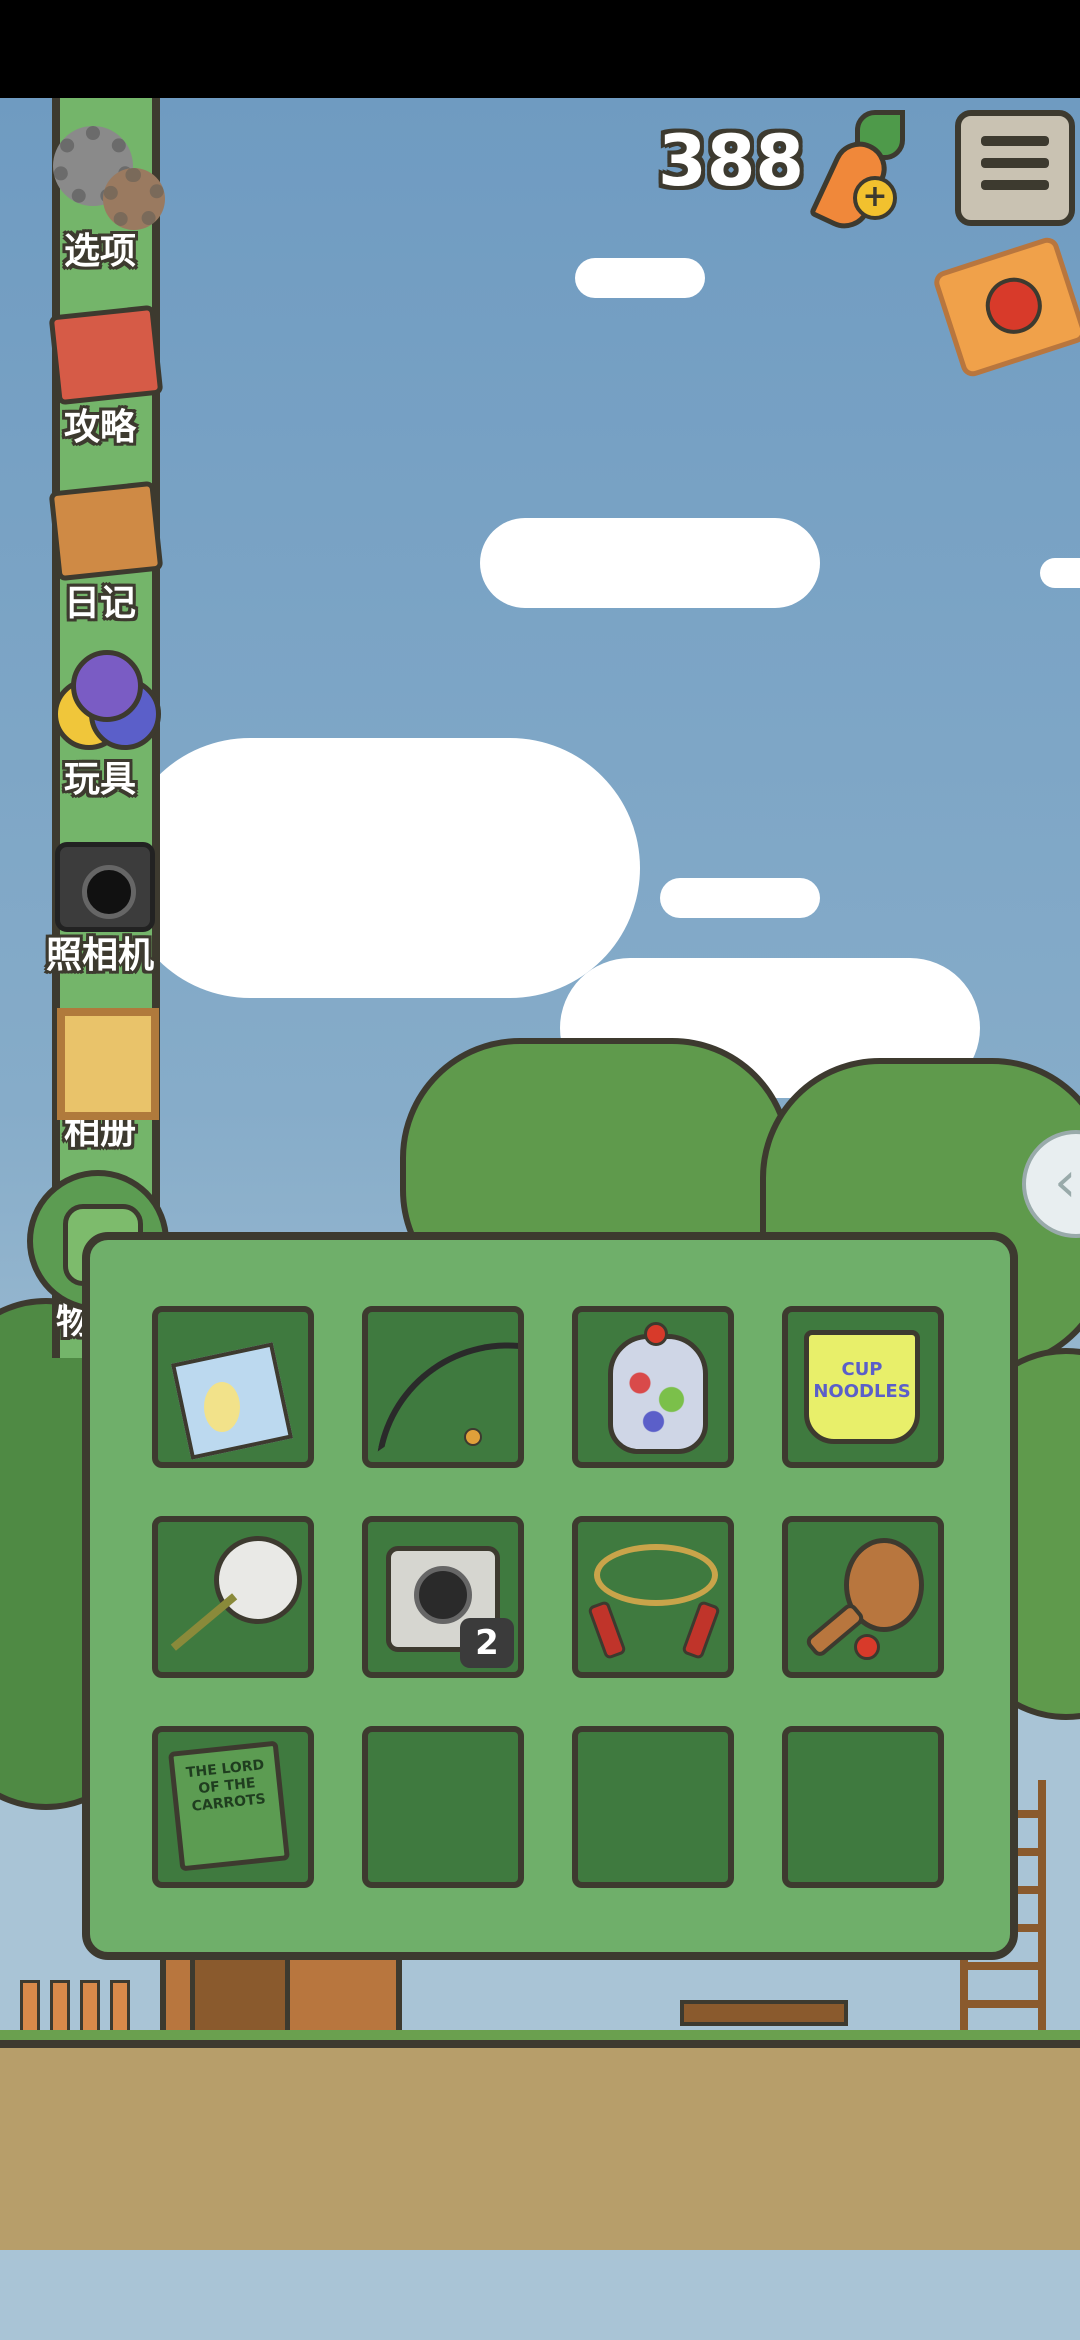 The height and width of the screenshot is (2340, 1080). What do you see at coordinates (102, 1060) in the screenshot?
I see `photo-album-icon` at bounding box center [102, 1060].